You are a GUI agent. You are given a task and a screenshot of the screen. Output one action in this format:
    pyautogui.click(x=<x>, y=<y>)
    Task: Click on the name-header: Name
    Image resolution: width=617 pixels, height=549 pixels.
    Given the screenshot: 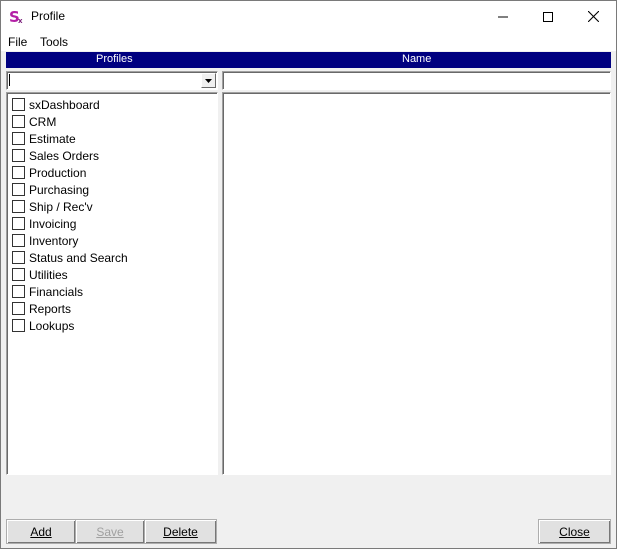 What is the action you would take?
    pyautogui.click(x=417, y=59)
    